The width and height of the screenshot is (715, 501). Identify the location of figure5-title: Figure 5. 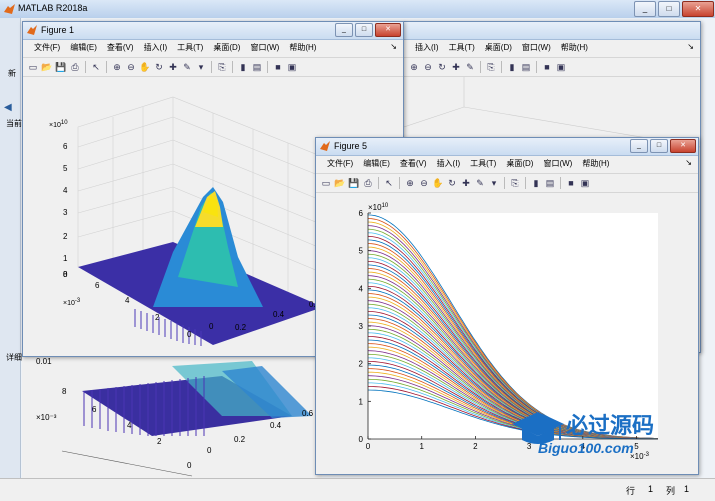
(351, 146).